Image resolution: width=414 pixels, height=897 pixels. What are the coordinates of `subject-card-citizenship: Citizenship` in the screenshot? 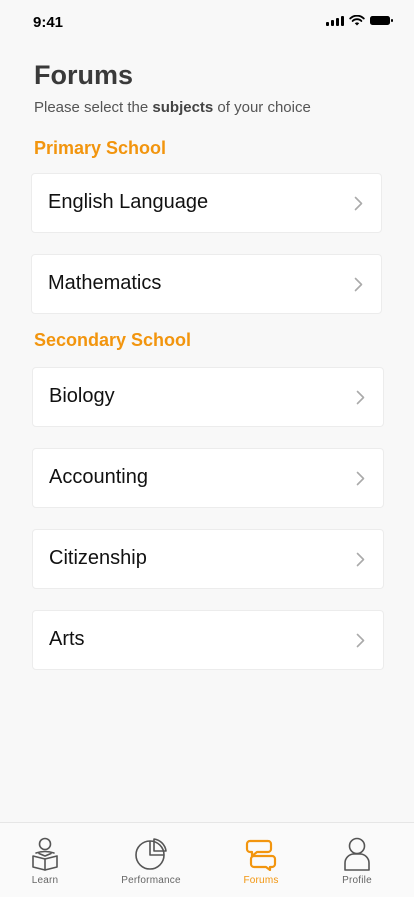 It's located at (208, 559).